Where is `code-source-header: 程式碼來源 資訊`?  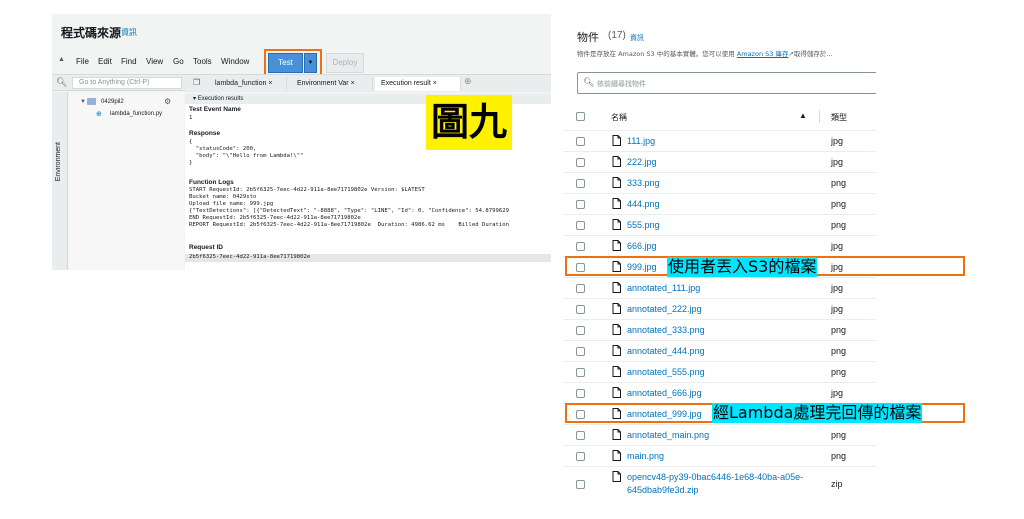
code-source-header: 程式碼來源 資訊 is located at coordinates (301, 30).